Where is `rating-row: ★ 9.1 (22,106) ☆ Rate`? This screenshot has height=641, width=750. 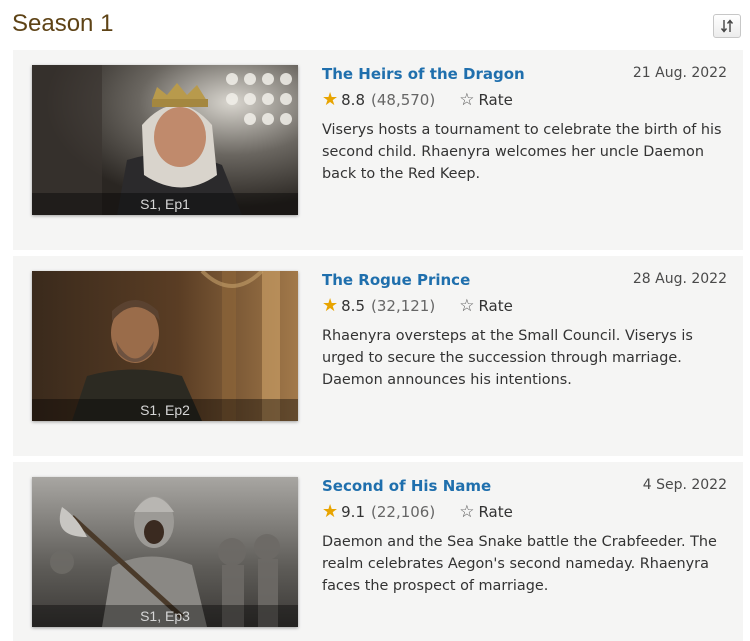
rating-row: ★ 9.1 (22,106) ☆ Rate is located at coordinates (417, 511).